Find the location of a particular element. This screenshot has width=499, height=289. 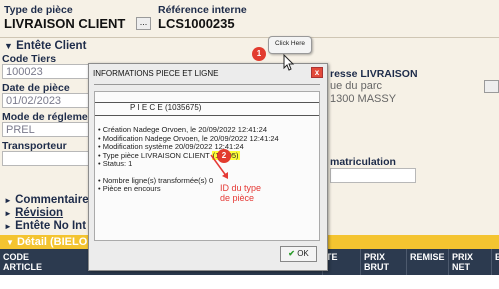

click-here-tooltip: Click Here is located at coordinates (290, 45).